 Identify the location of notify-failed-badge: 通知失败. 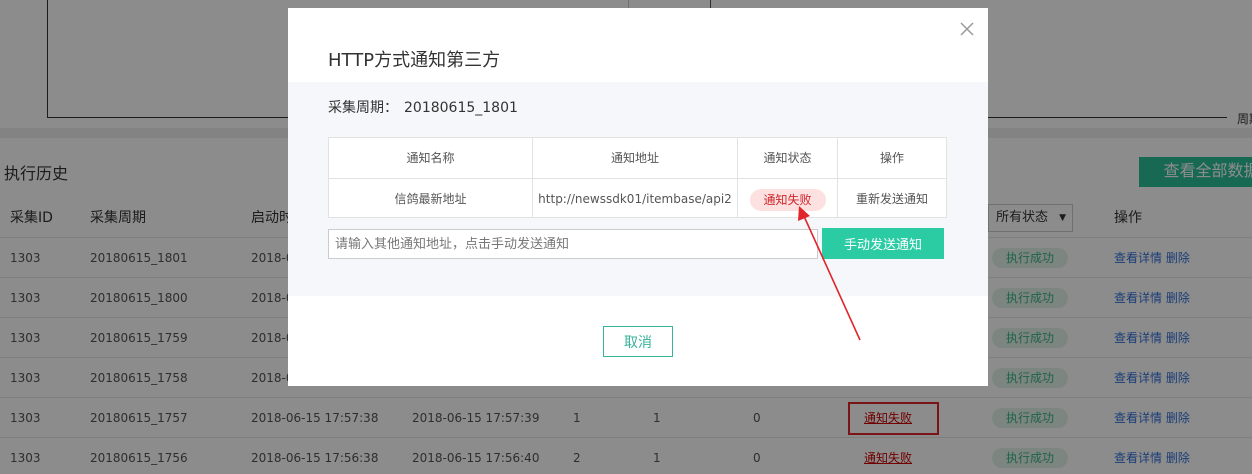
(787, 199).